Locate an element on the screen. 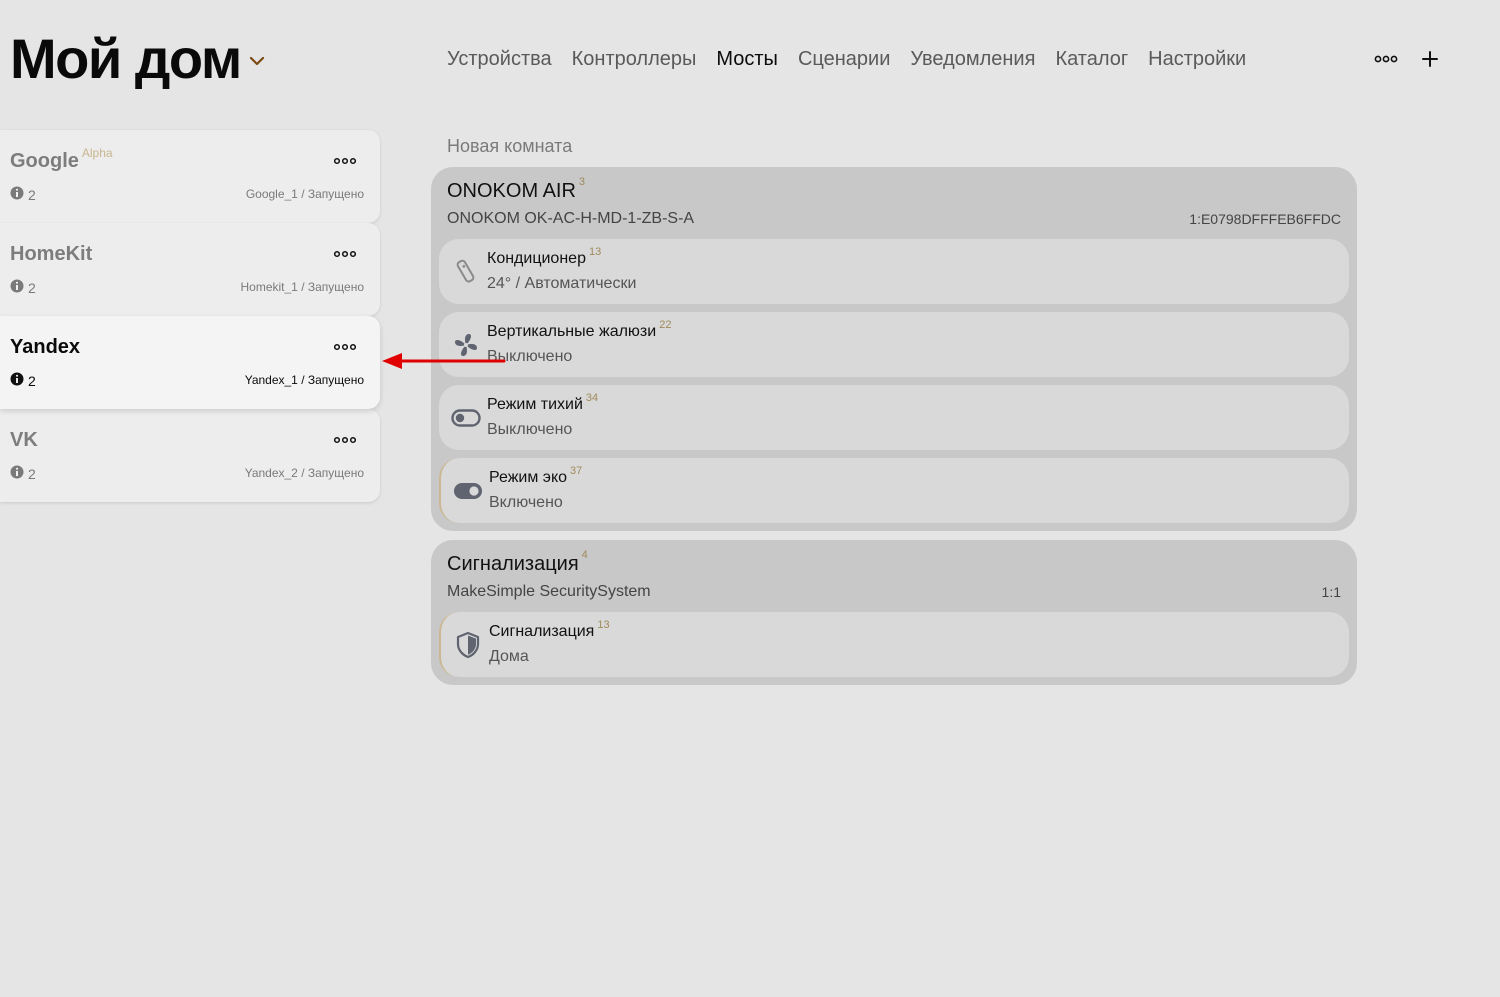 This screenshot has height=997, width=1500. bridge-status: Google_1 / Запущено is located at coordinates (304, 194).